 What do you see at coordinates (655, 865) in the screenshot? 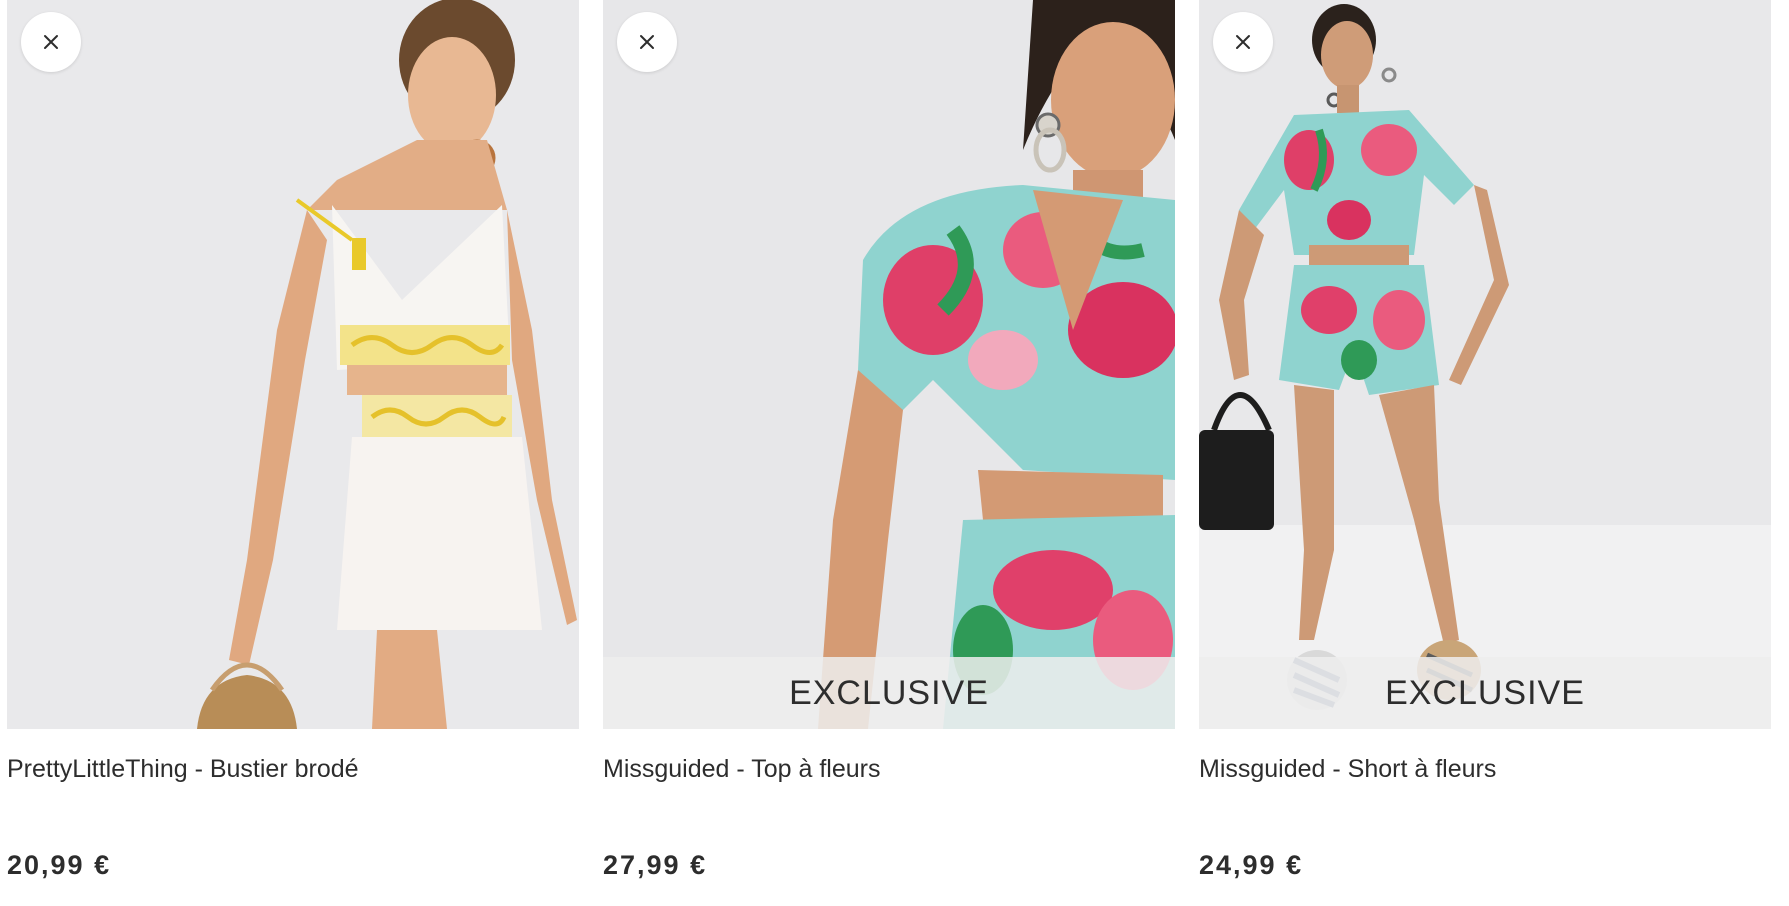
I see `product-price: 27,99 €` at bounding box center [655, 865].